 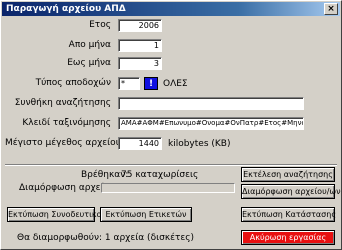 What do you see at coordinates (171, 9) in the screenshot?
I see `title-bar: Παραγωγή αρχείου ΑΠΔ ×` at bounding box center [171, 9].